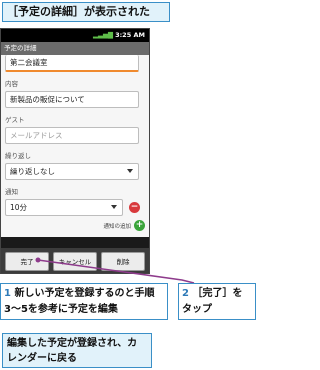 The height and width of the screenshot is (370, 320). I want to click on action-bar: 完了 キャンセル 削除, so click(75, 260).